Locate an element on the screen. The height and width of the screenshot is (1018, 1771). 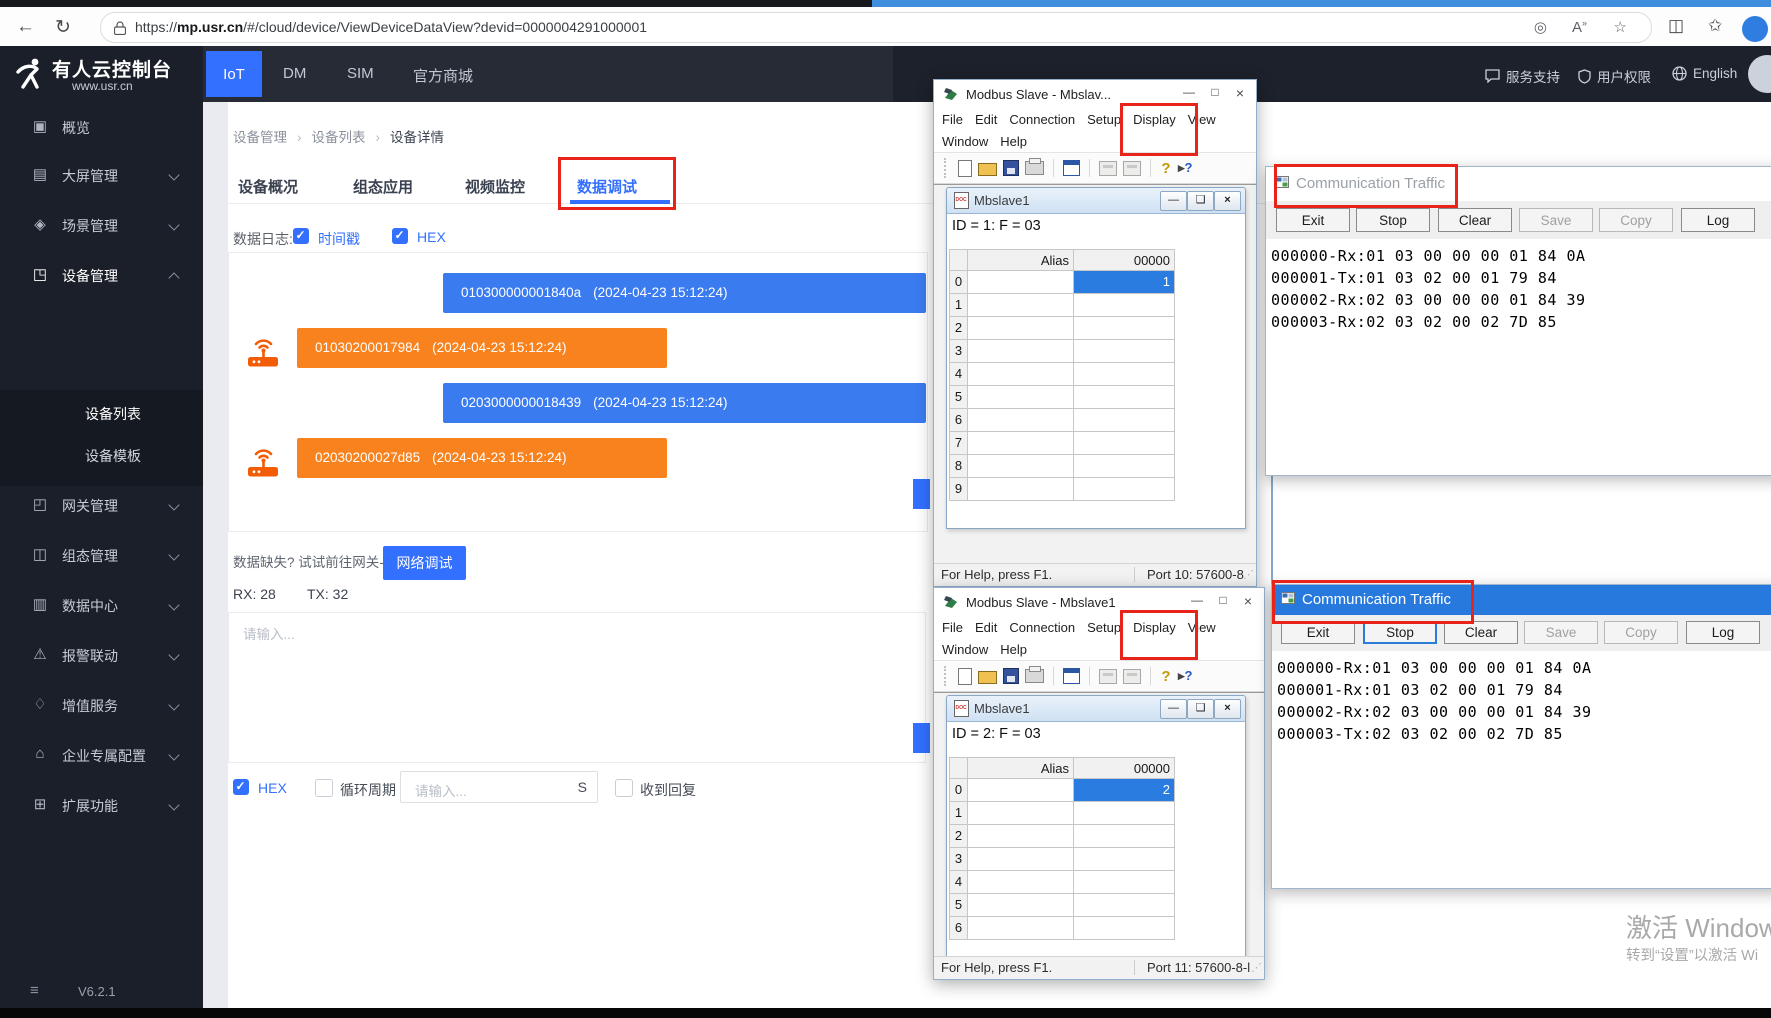
tab-scada-app: 组态应用 is located at coordinates (383, 186).